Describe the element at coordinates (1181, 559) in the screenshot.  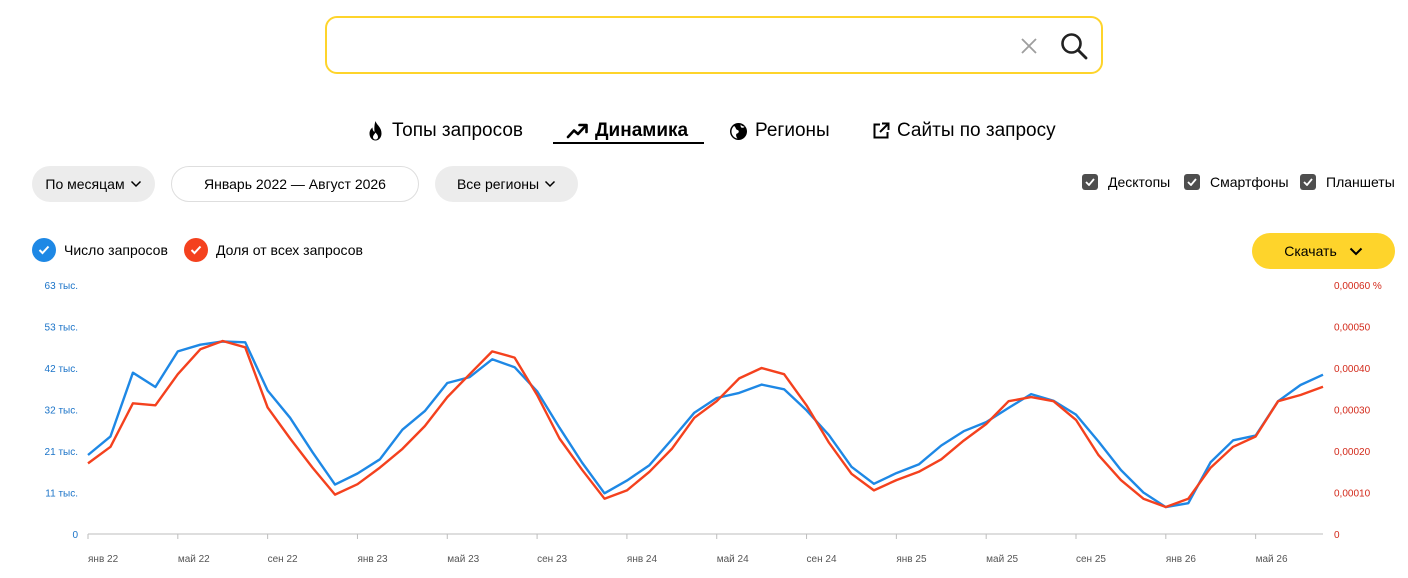
I see `x-tick-label: янв 26` at that location.